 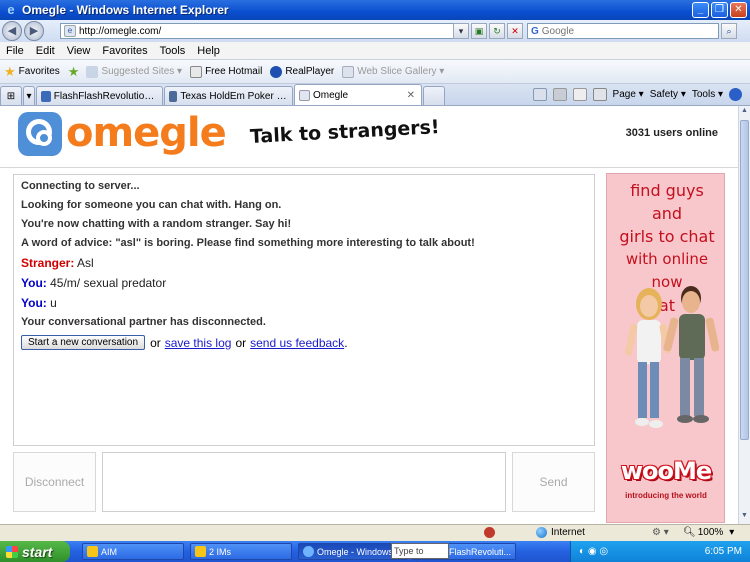 I want to click on message-input, so click(x=304, y=482).